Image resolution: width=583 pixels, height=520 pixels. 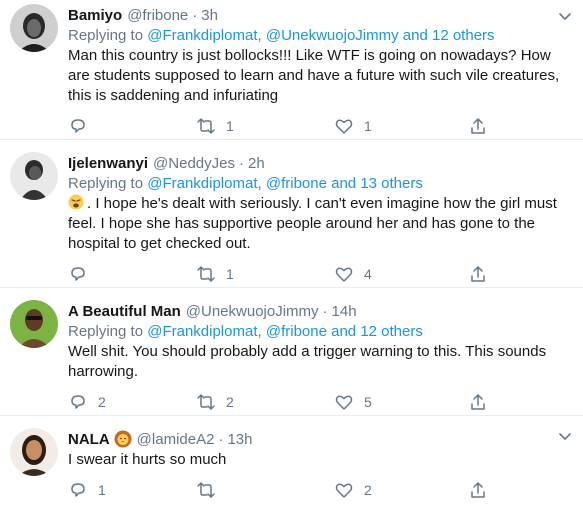 I want to click on like-count: 2, so click(x=368, y=490).